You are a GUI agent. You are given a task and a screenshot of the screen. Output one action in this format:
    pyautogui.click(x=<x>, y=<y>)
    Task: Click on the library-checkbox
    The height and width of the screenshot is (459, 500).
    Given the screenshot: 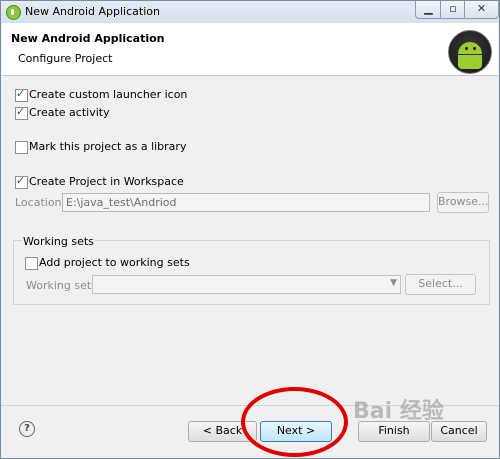 What is the action you would take?
    pyautogui.click(x=21, y=147)
    